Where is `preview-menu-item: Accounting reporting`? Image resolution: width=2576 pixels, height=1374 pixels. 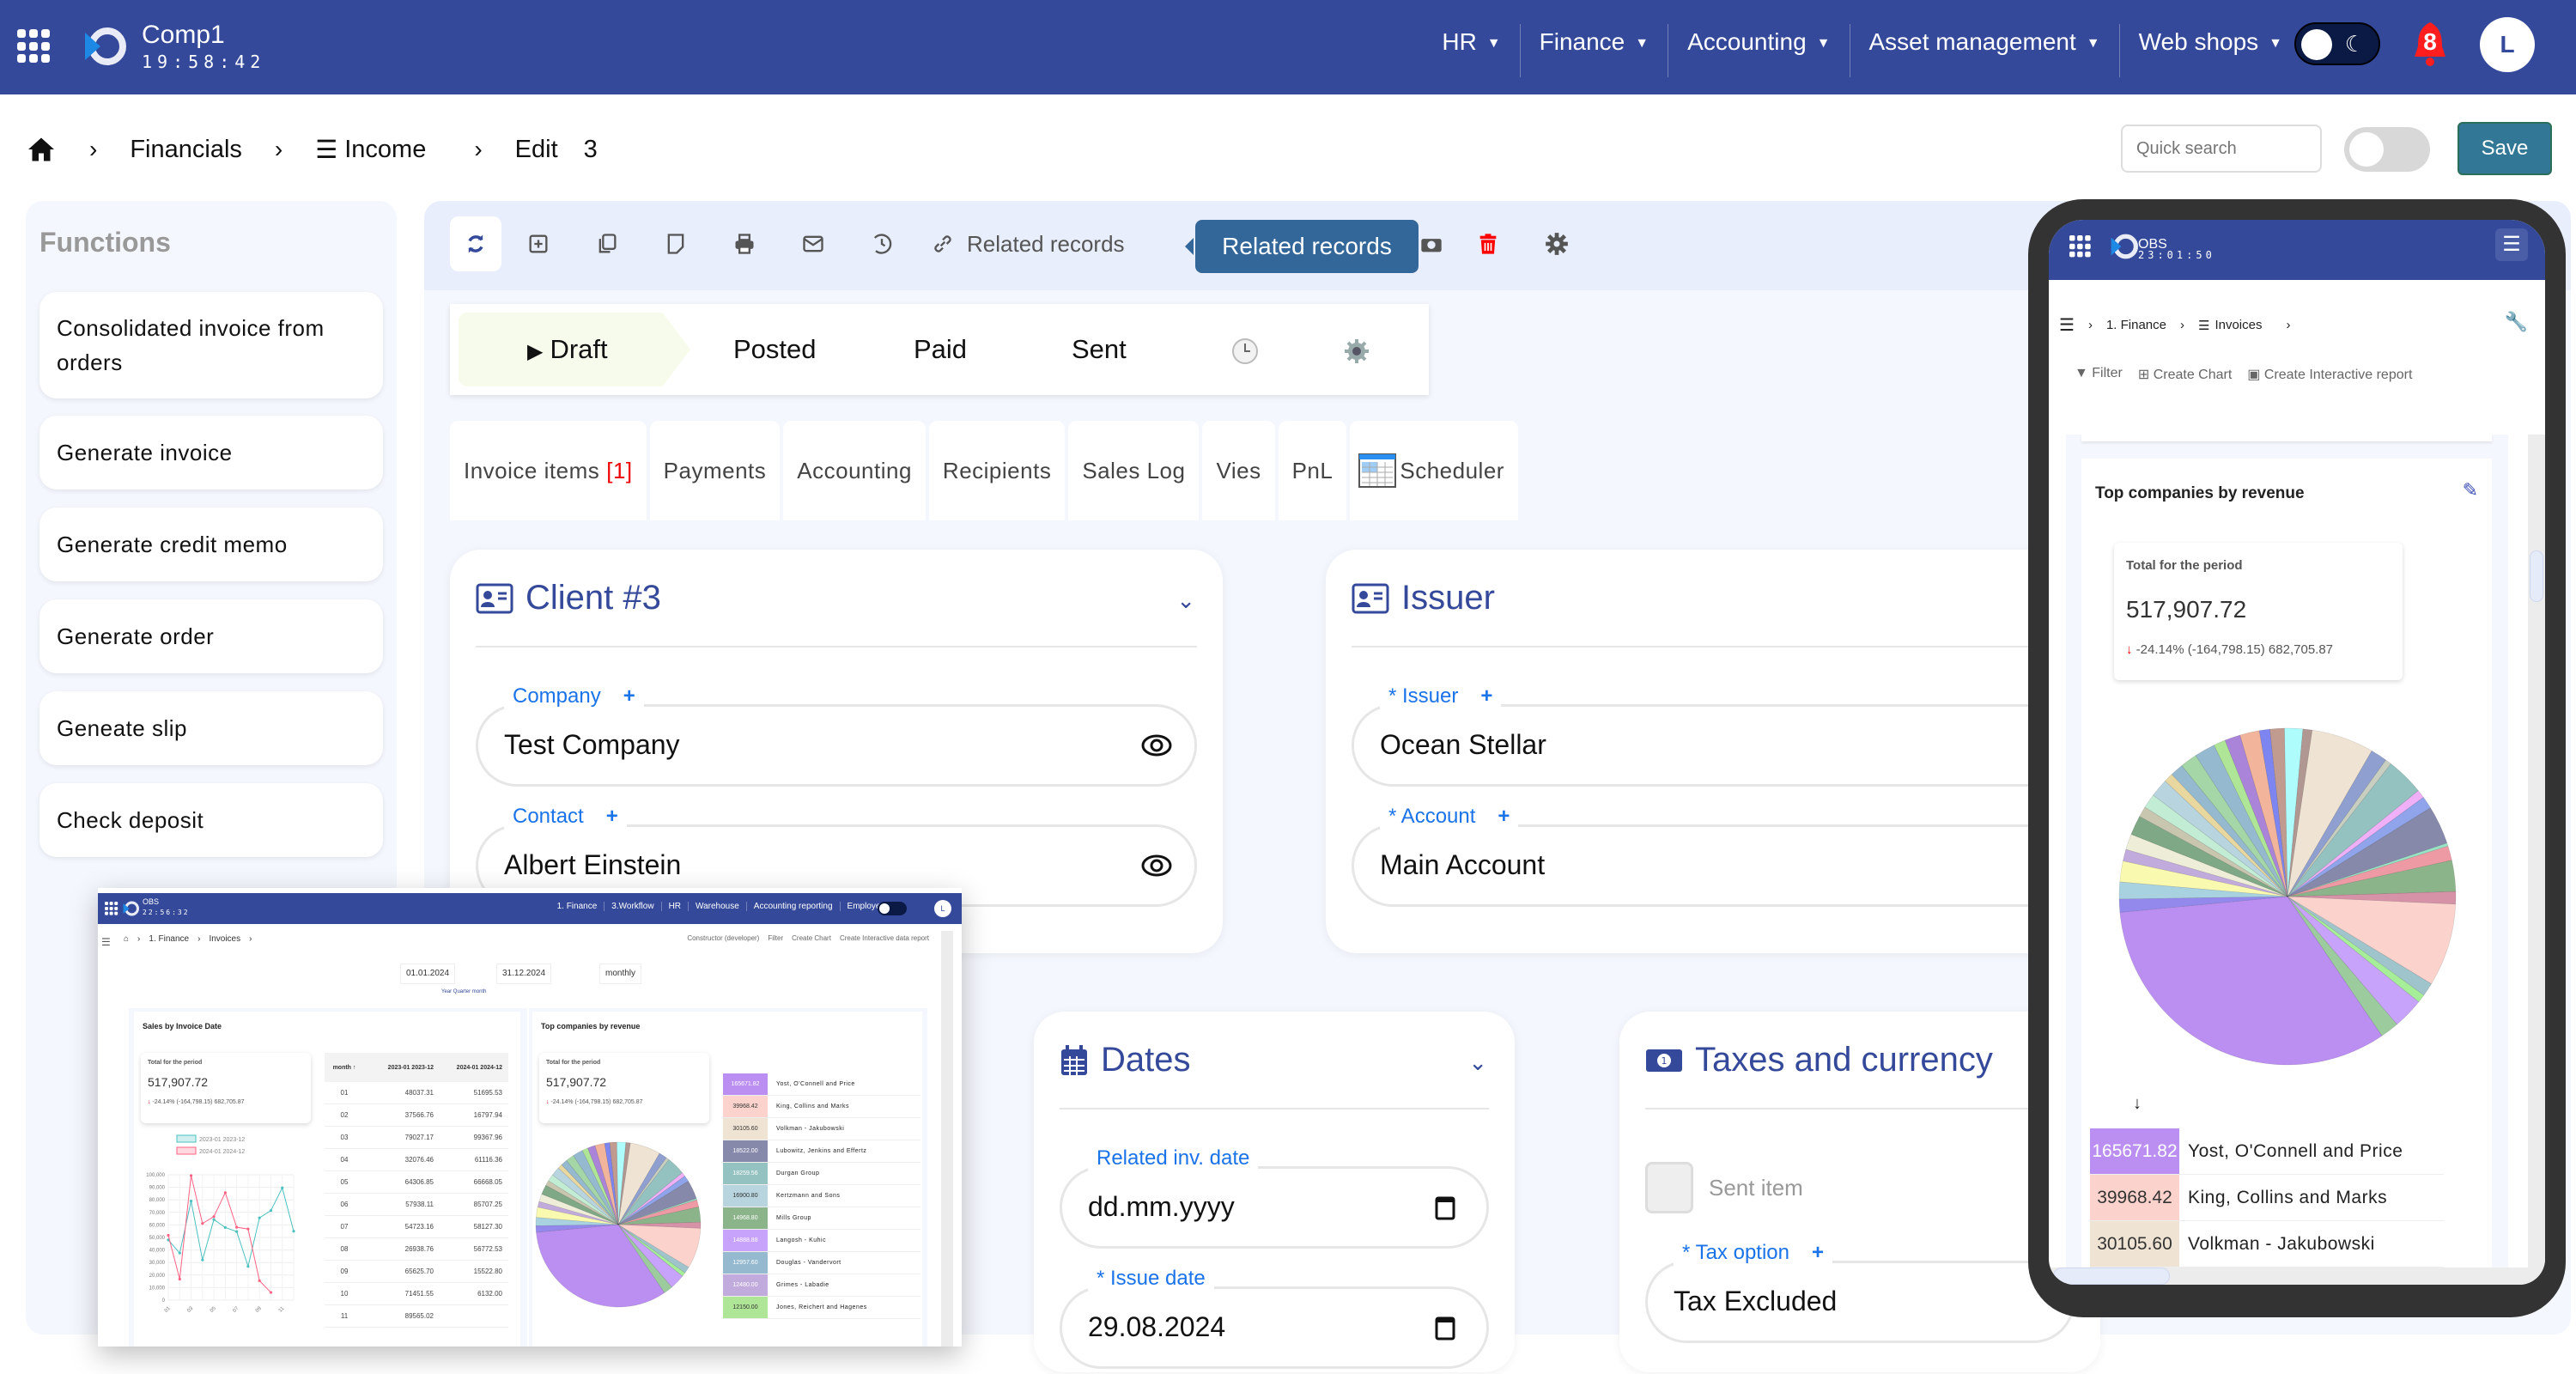 preview-menu-item: Accounting reporting is located at coordinates (794, 906).